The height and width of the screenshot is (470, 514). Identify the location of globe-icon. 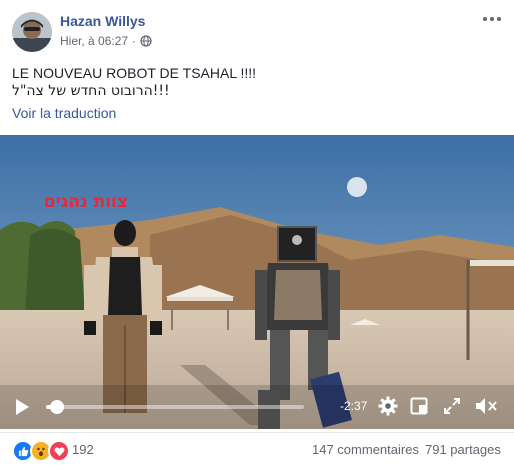
(146, 41).